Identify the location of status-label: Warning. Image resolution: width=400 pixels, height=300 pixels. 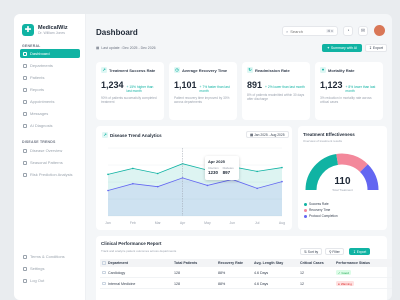
(346, 283).